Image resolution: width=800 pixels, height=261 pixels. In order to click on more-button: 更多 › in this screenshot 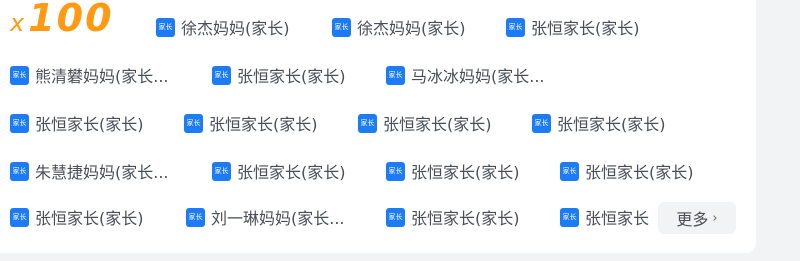, I will do `click(697, 218)`.